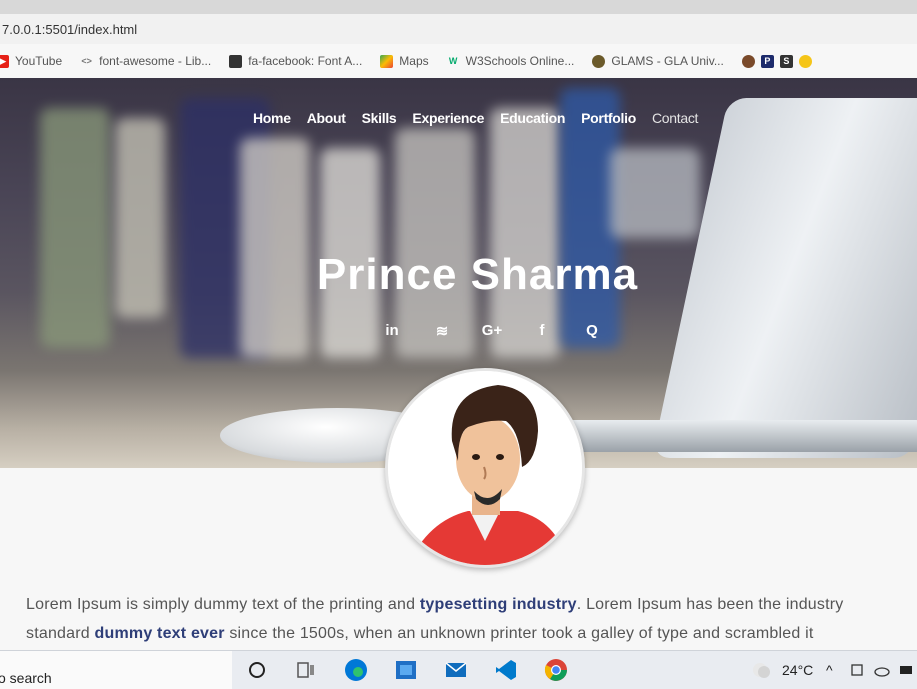 The height and width of the screenshot is (689, 917). Describe the element at coordinates (404, 61) in the screenshot. I see `bookmark-maps: Maps` at that location.